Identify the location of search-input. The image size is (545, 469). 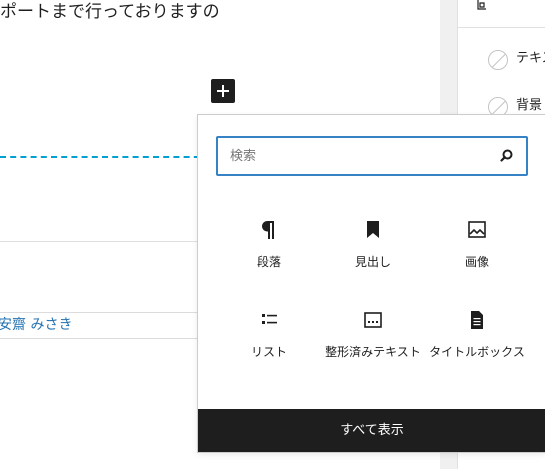
(355, 156).